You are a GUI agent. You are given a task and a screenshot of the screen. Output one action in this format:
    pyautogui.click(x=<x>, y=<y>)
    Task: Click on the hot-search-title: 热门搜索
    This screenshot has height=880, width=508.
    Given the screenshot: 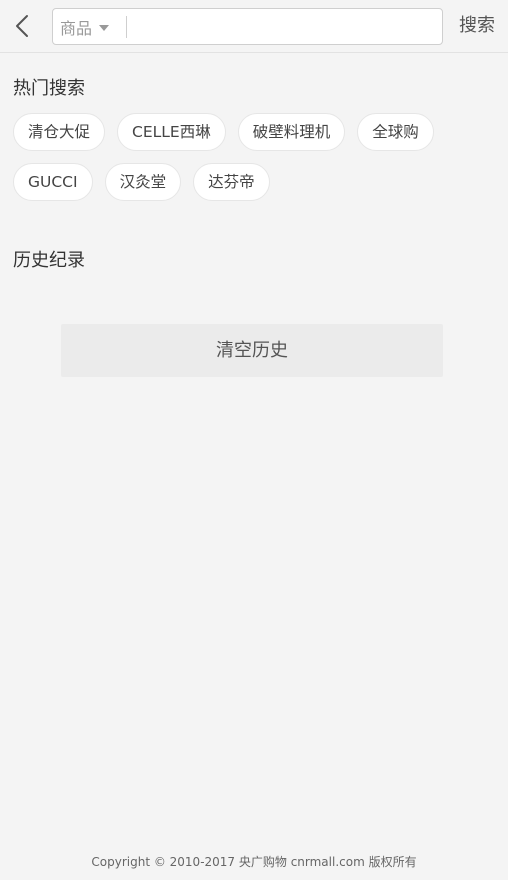 What is the action you would take?
    pyautogui.click(x=49, y=88)
    